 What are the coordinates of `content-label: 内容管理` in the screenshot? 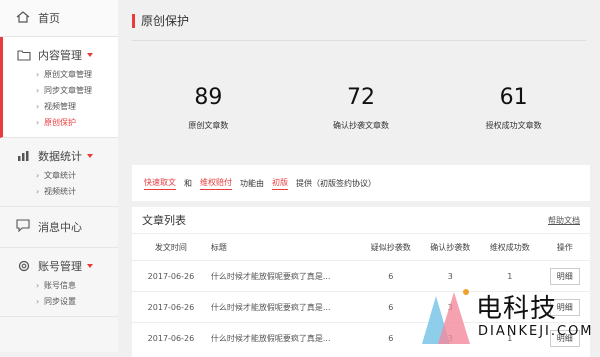 It's located at (60, 55).